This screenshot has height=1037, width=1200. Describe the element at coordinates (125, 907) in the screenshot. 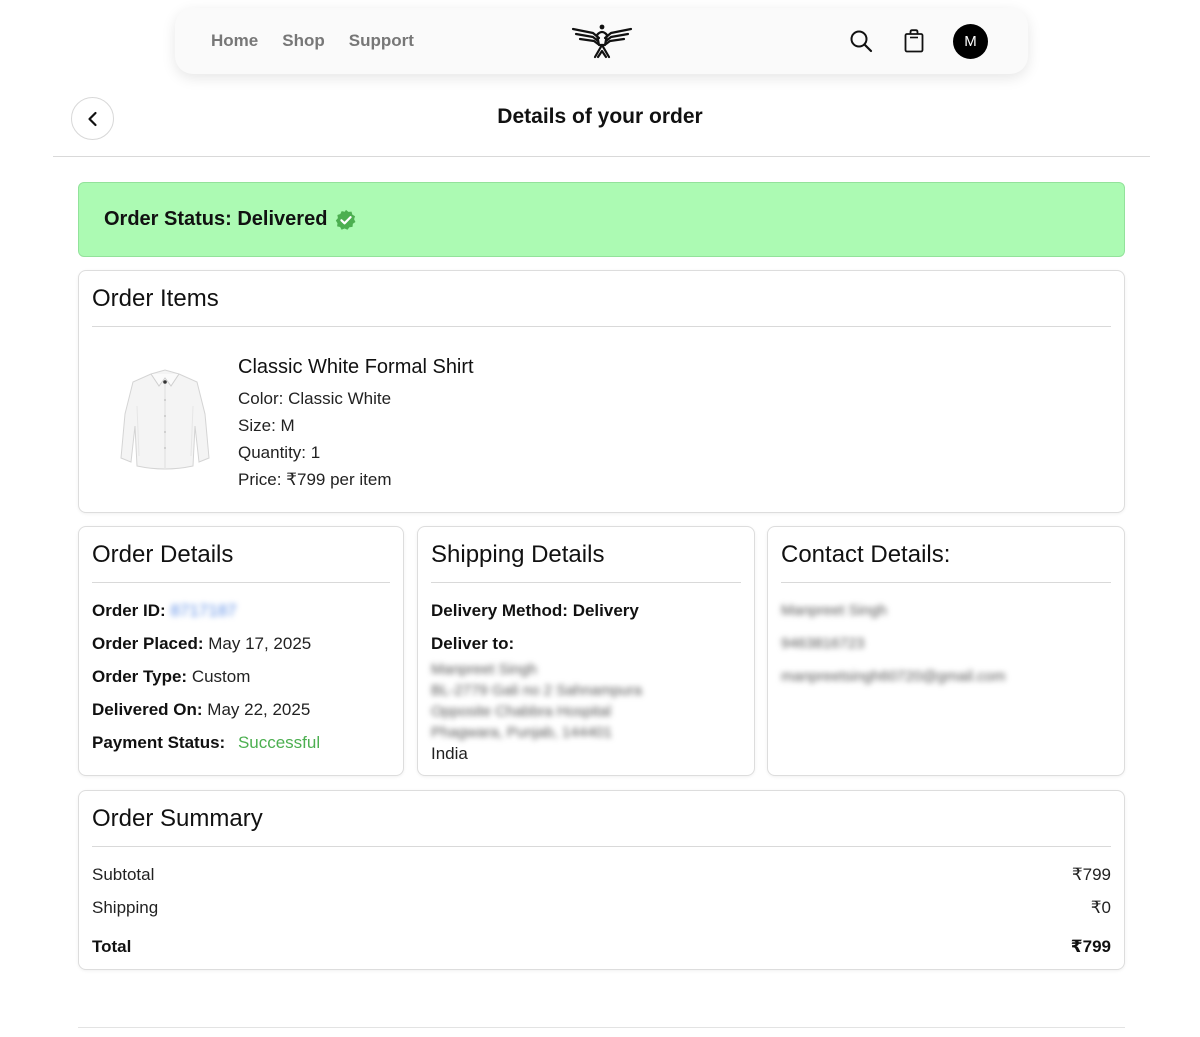

I see `shipping-label: Shipping` at that location.